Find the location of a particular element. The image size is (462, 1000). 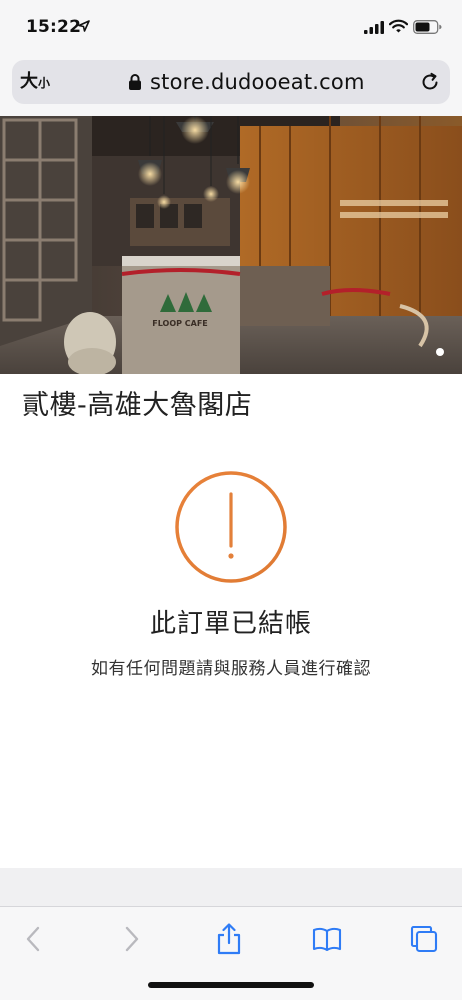

wifi-icon is located at coordinates (398, 26).